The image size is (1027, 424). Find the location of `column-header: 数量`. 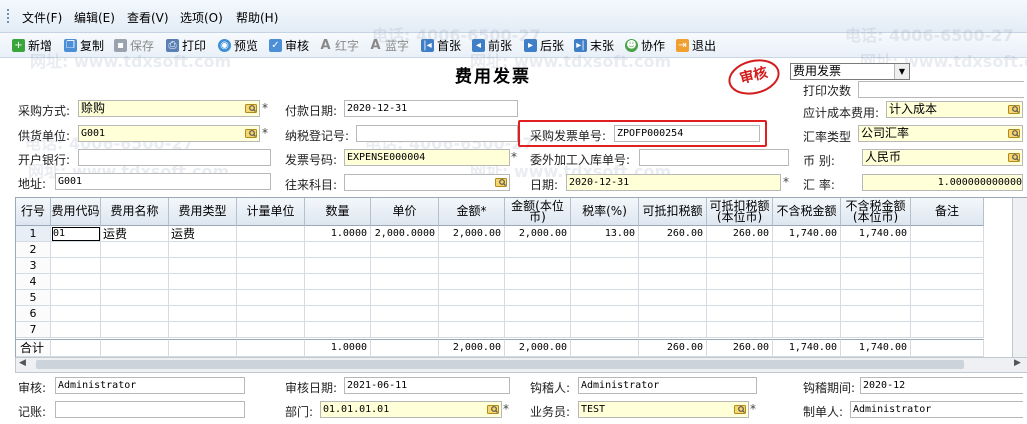

column-header: 数量 is located at coordinates (338, 212).